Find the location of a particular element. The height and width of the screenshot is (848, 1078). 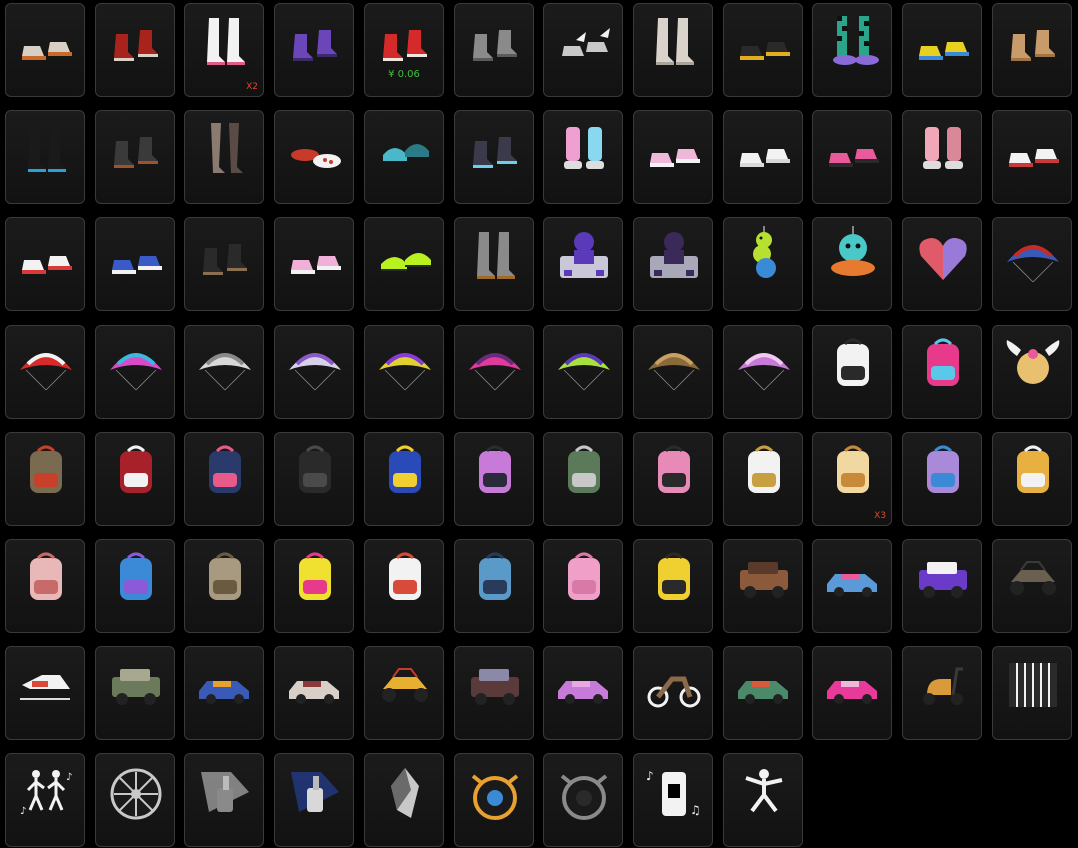

backpack-icon is located at coordinates (315, 580).